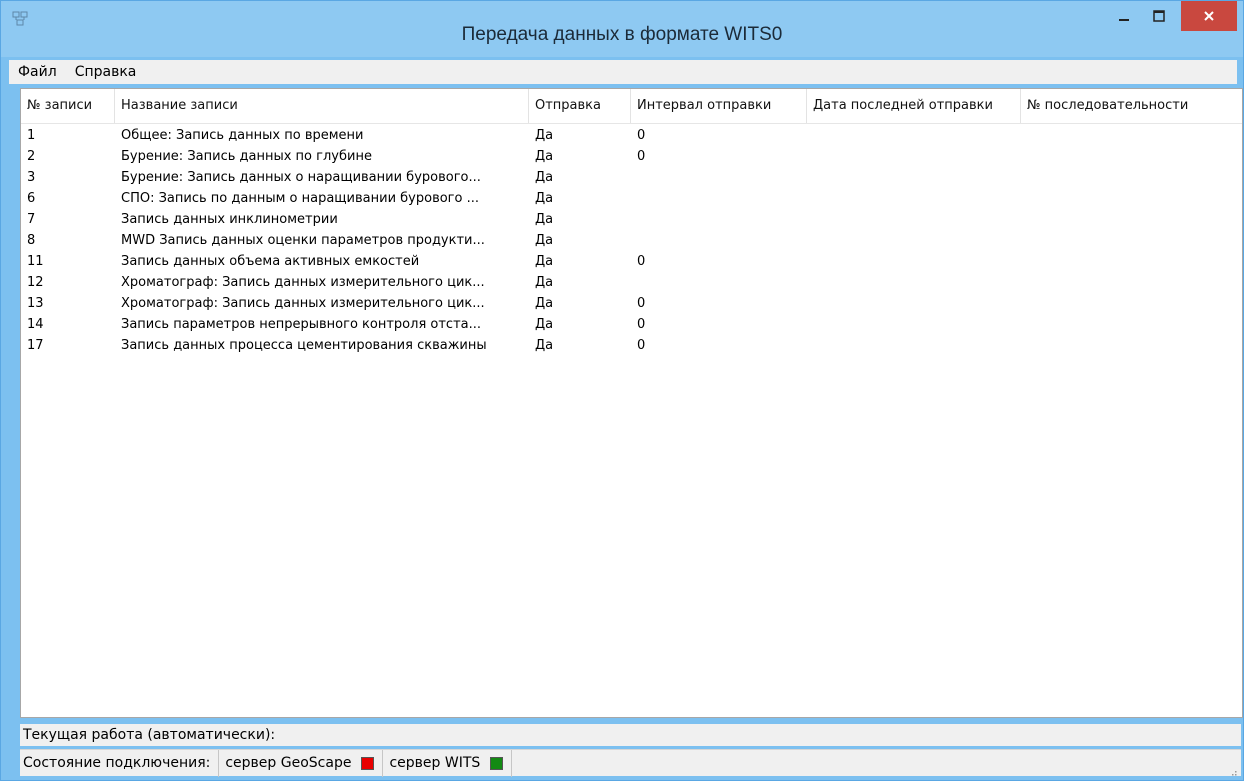 The width and height of the screenshot is (1244, 781). What do you see at coordinates (106, 72) in the screenshot?
I see `menu-help: Справка` at bounding box center [106, 72].